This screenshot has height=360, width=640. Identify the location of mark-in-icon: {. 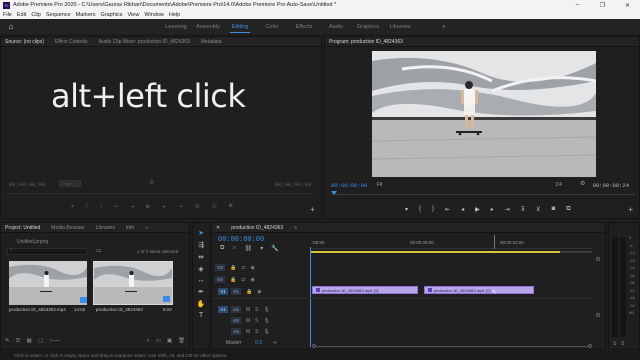
(420, 209).